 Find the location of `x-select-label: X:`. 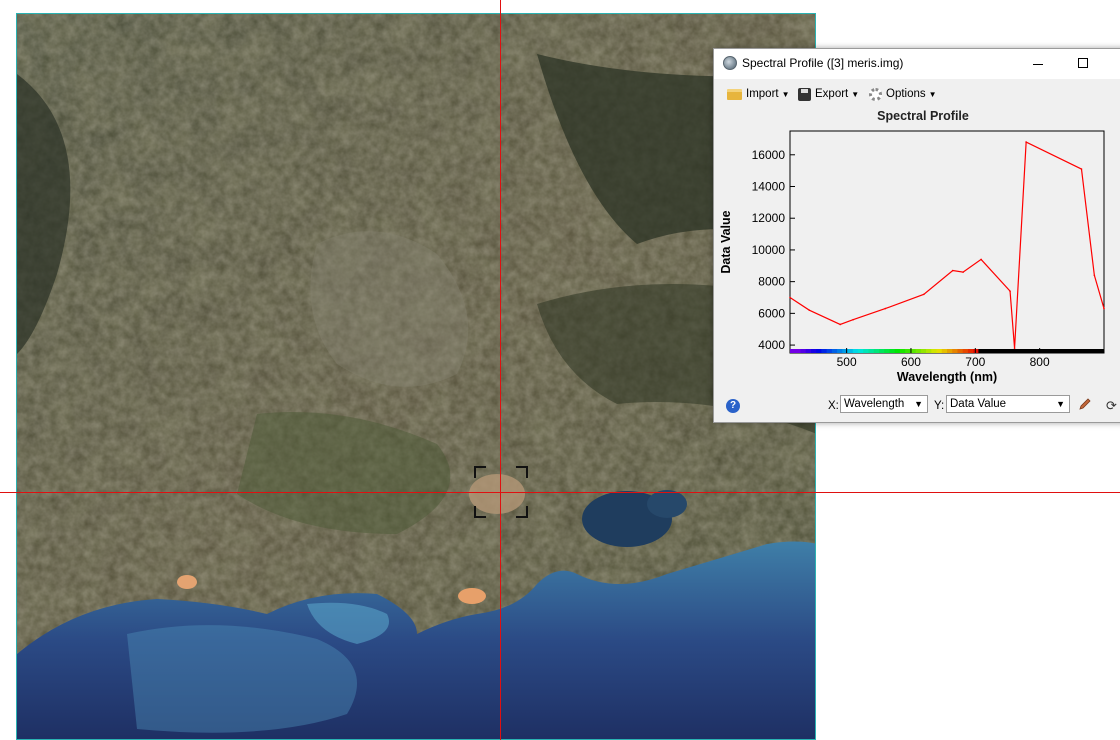

x-select-label: X: is located at coordinates (833, 406).